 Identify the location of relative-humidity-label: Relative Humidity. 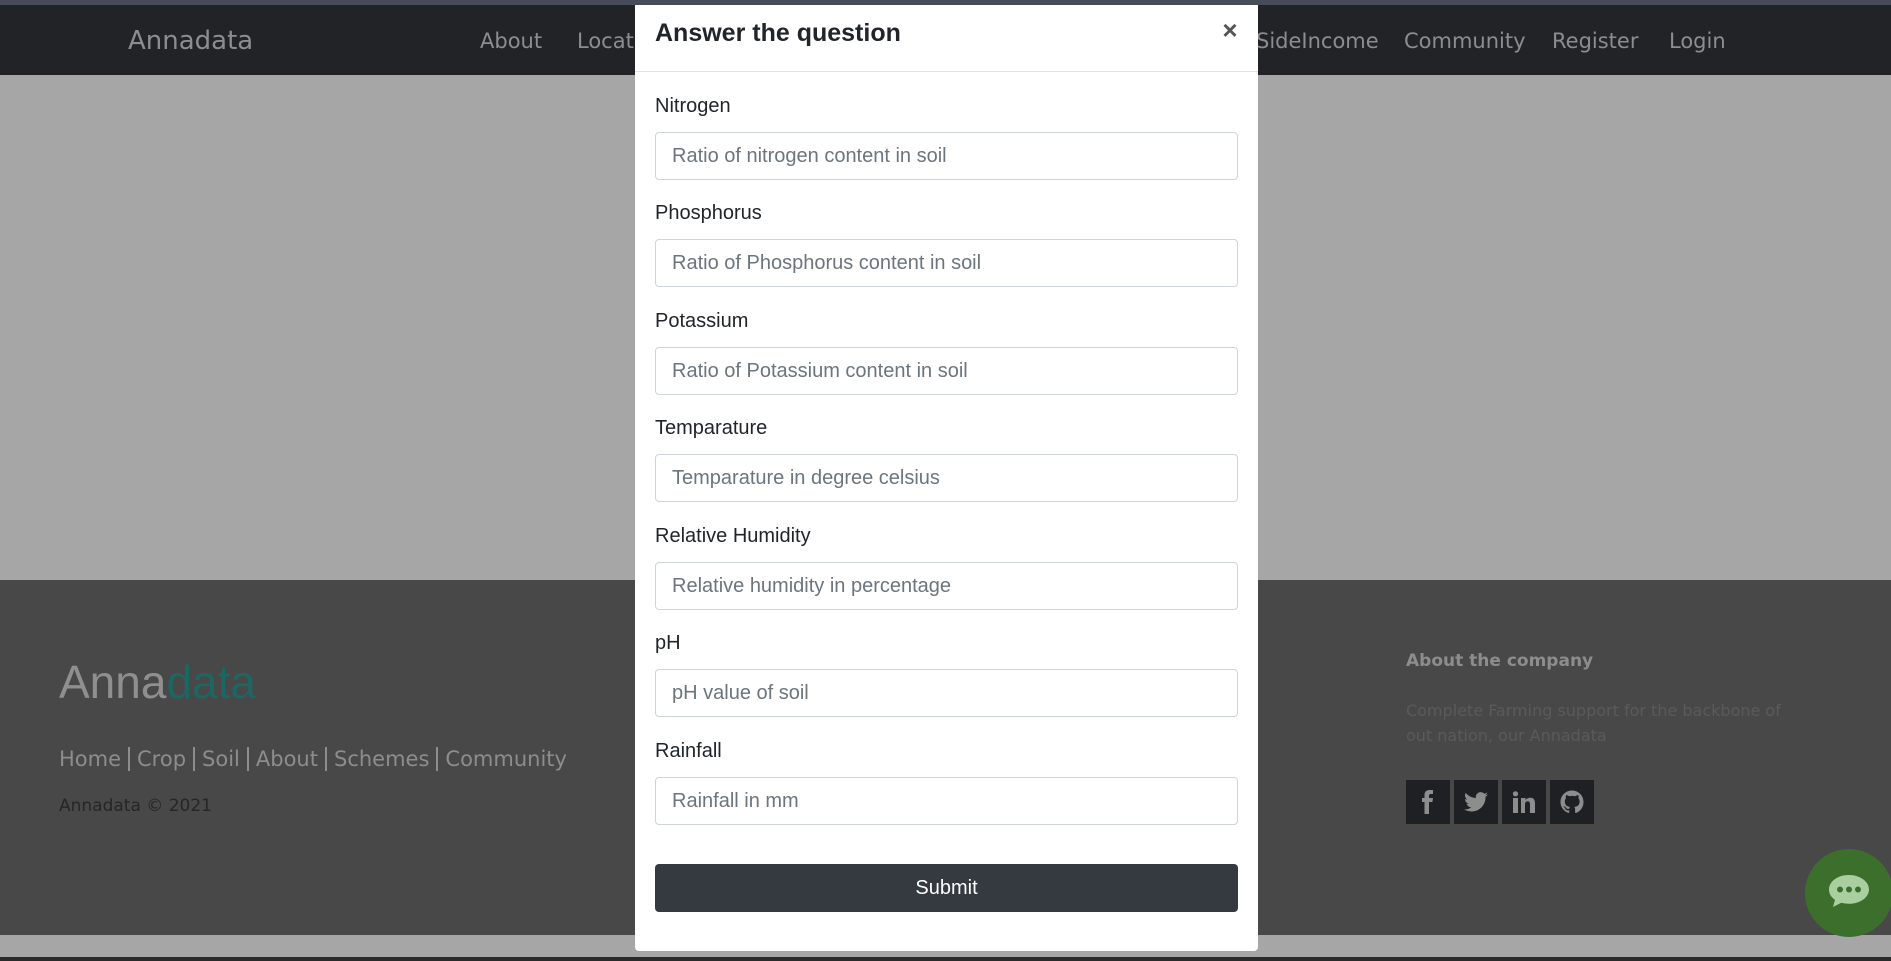
(733, 536).